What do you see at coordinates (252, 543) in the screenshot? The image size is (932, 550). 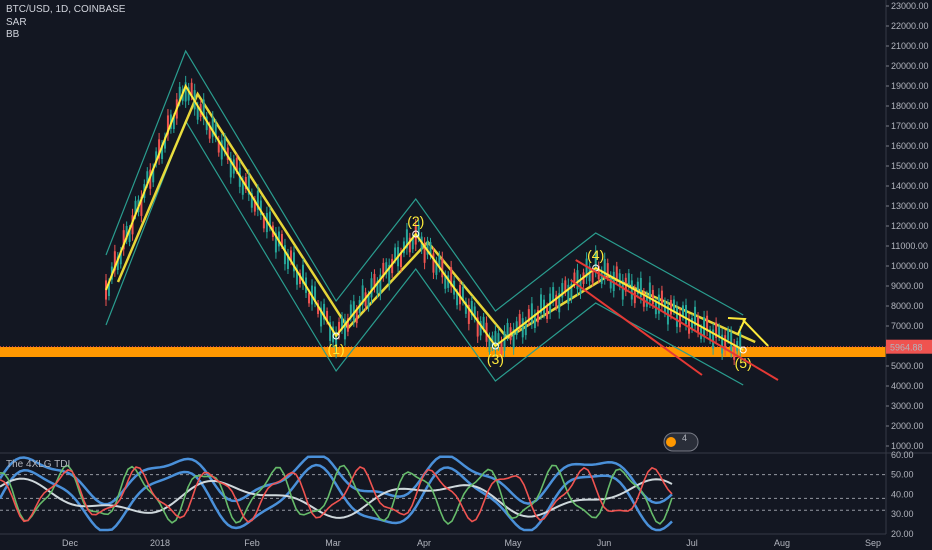 I see `x-tick-label: Feb` at bounding box center [252, 543].